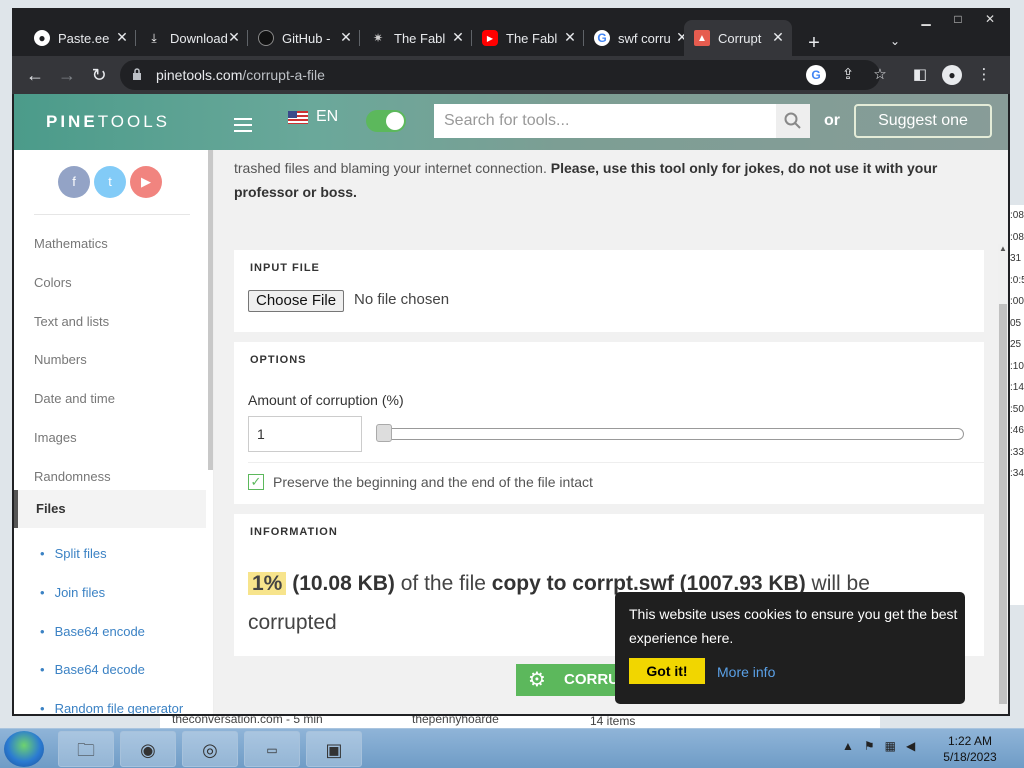  Describe the element at coordinates (327, 116) in the screenshot. I see `language-label: EN` at that location.